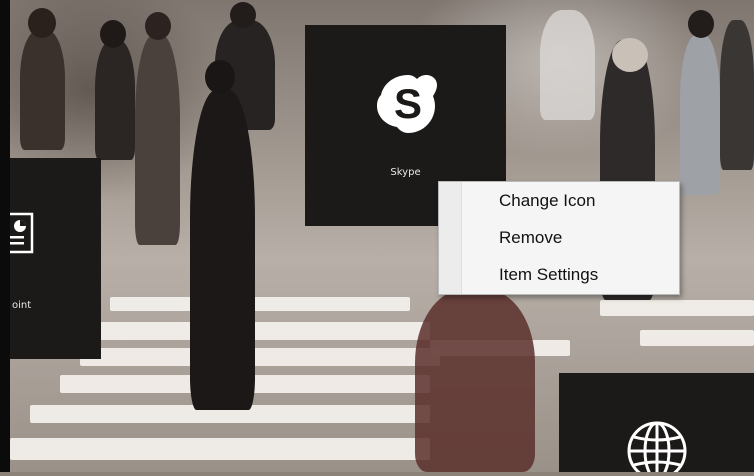  What do you see at coordinates (19, 235) in the screenshot?
I see `presentation-icon` at bounding box center [19, 235].